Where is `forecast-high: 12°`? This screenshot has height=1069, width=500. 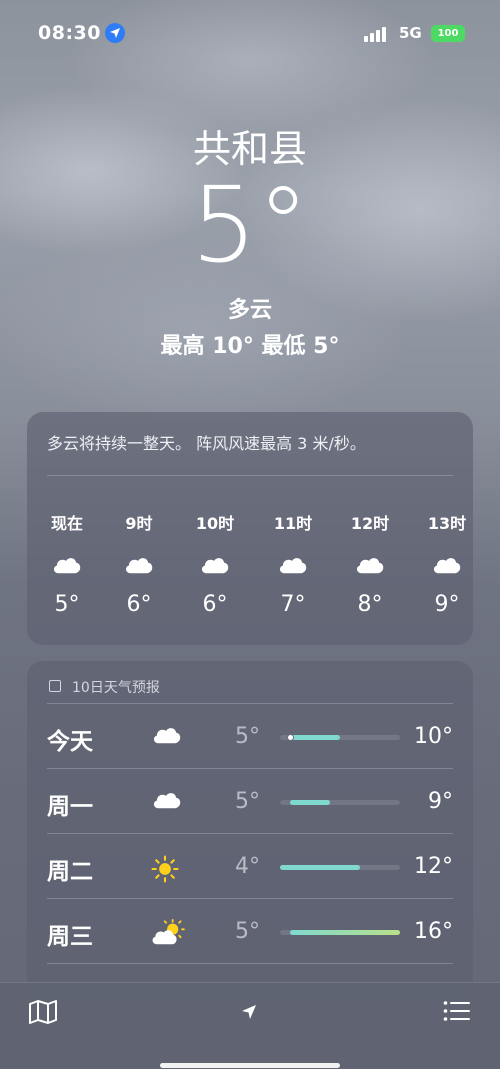
forecast-high: 12° is located at coordinates (433, 866).